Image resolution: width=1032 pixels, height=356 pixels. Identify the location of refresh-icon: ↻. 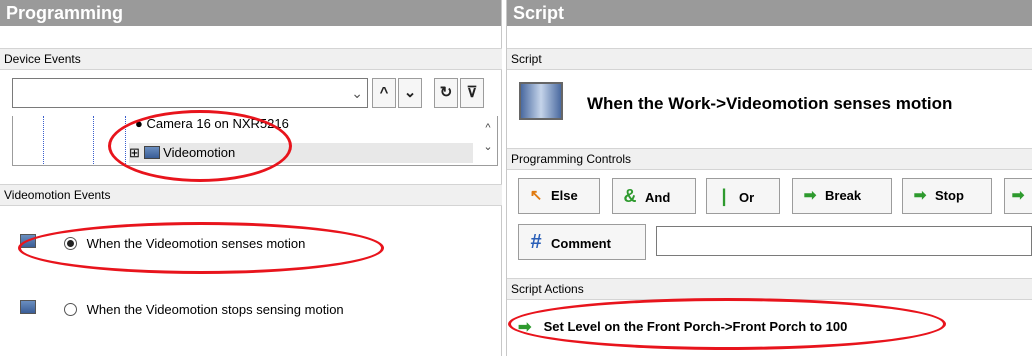
(446, 93).